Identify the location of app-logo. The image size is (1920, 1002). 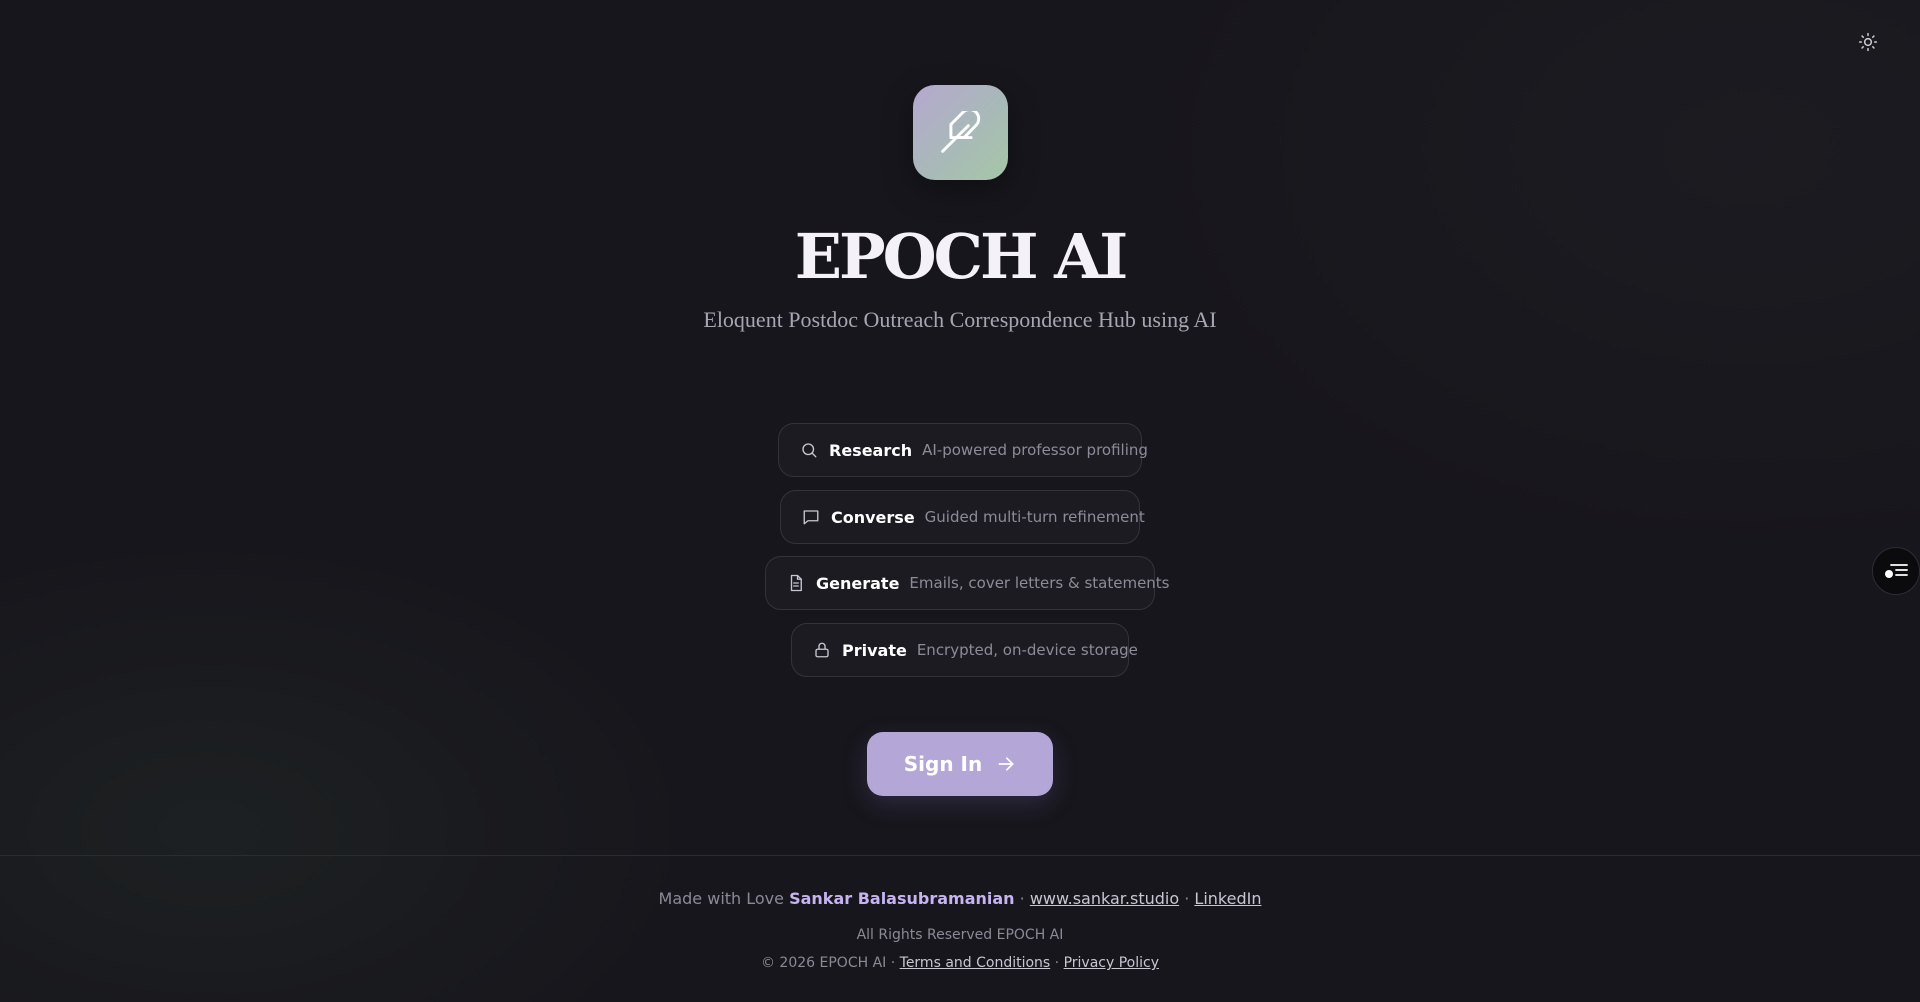
(960, 132).